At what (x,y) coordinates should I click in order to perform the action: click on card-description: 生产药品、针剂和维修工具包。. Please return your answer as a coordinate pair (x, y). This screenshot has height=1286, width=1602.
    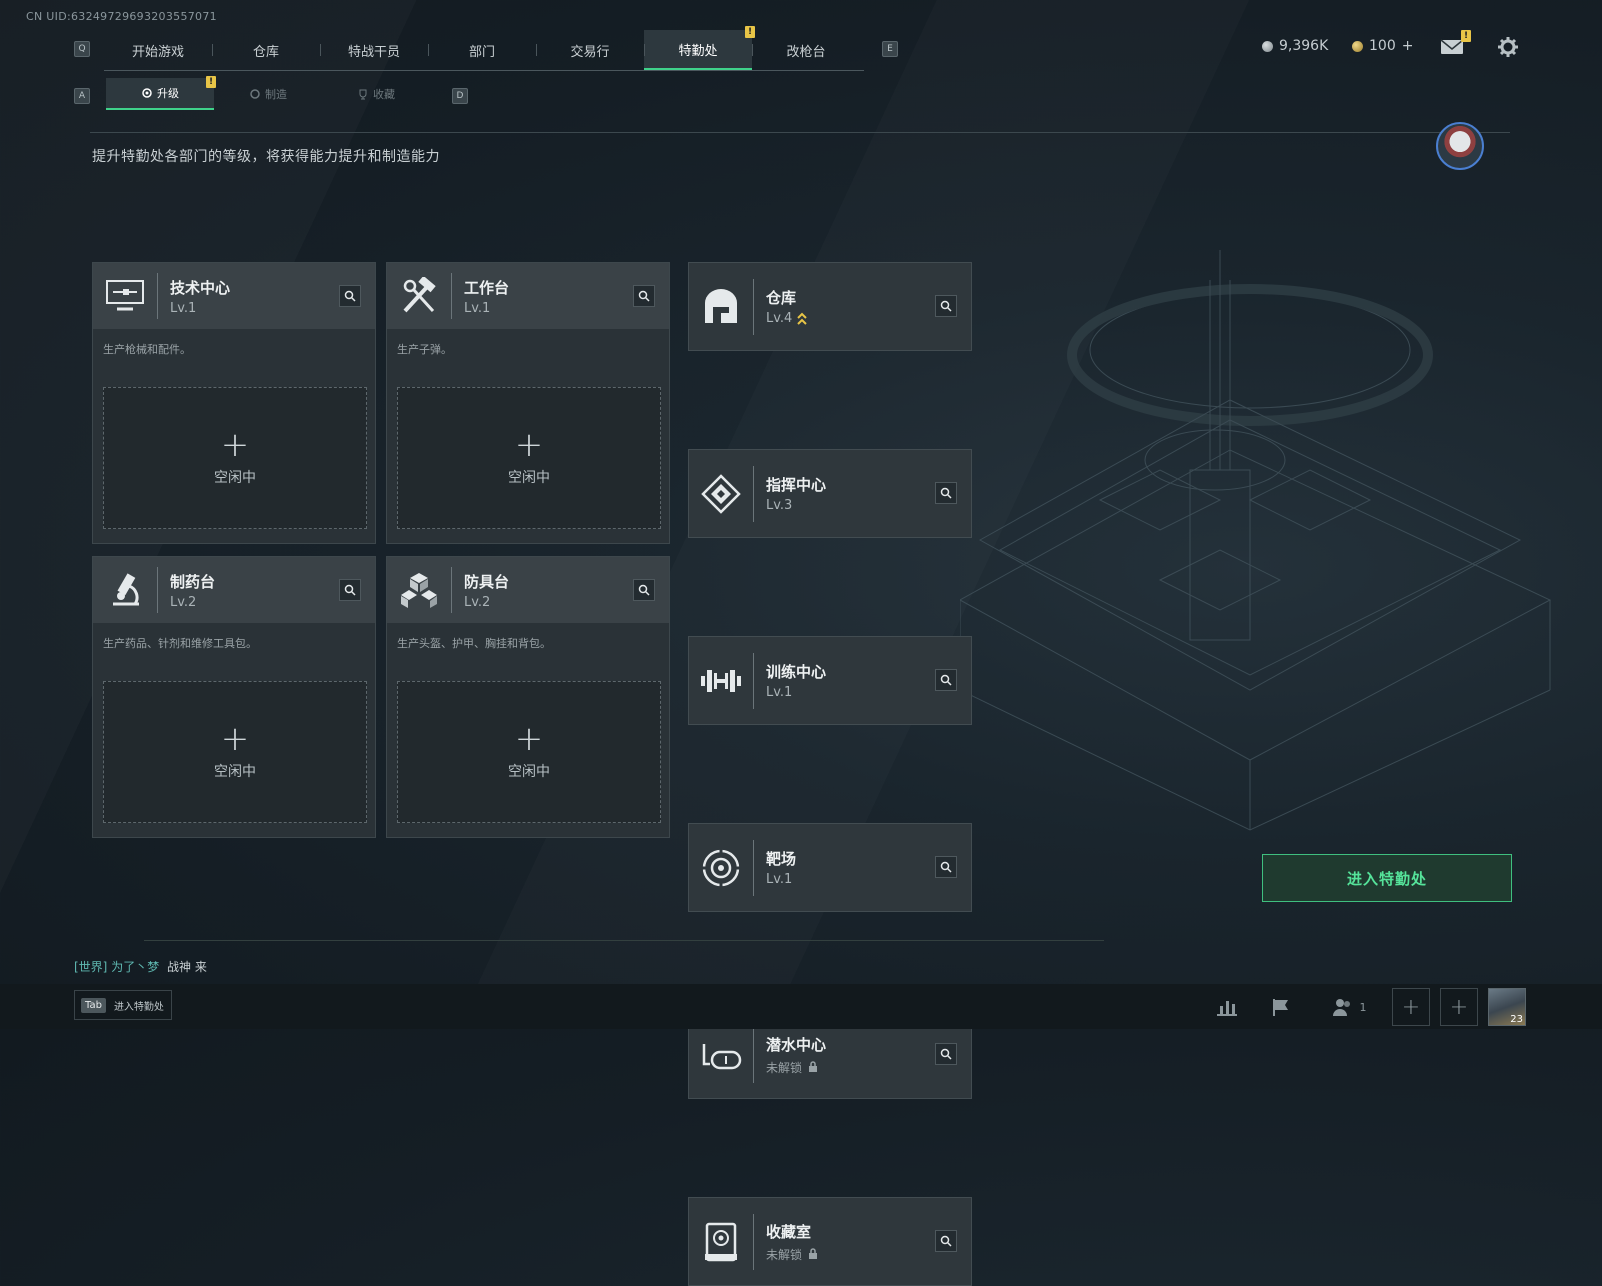
    Looking at the image, I should click on (180, 643).